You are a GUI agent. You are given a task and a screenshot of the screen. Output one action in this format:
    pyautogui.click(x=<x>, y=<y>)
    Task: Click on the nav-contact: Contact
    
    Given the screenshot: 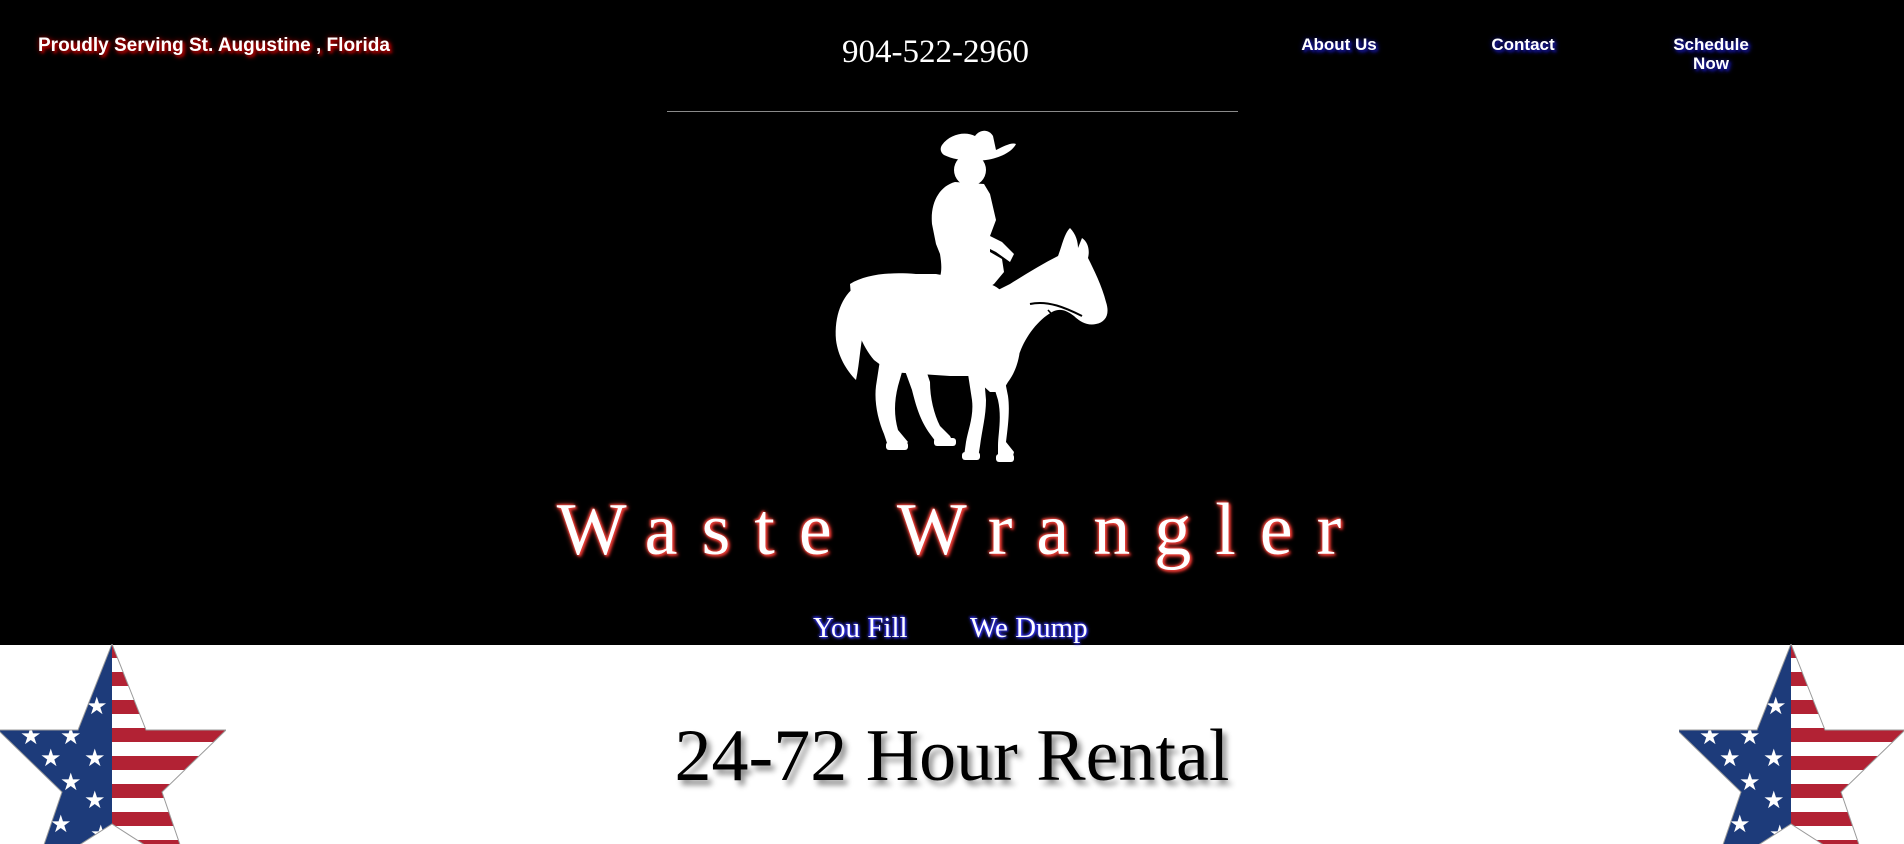 What is the action you would take?
    pyautogui.click(x=1523, y=44)
    